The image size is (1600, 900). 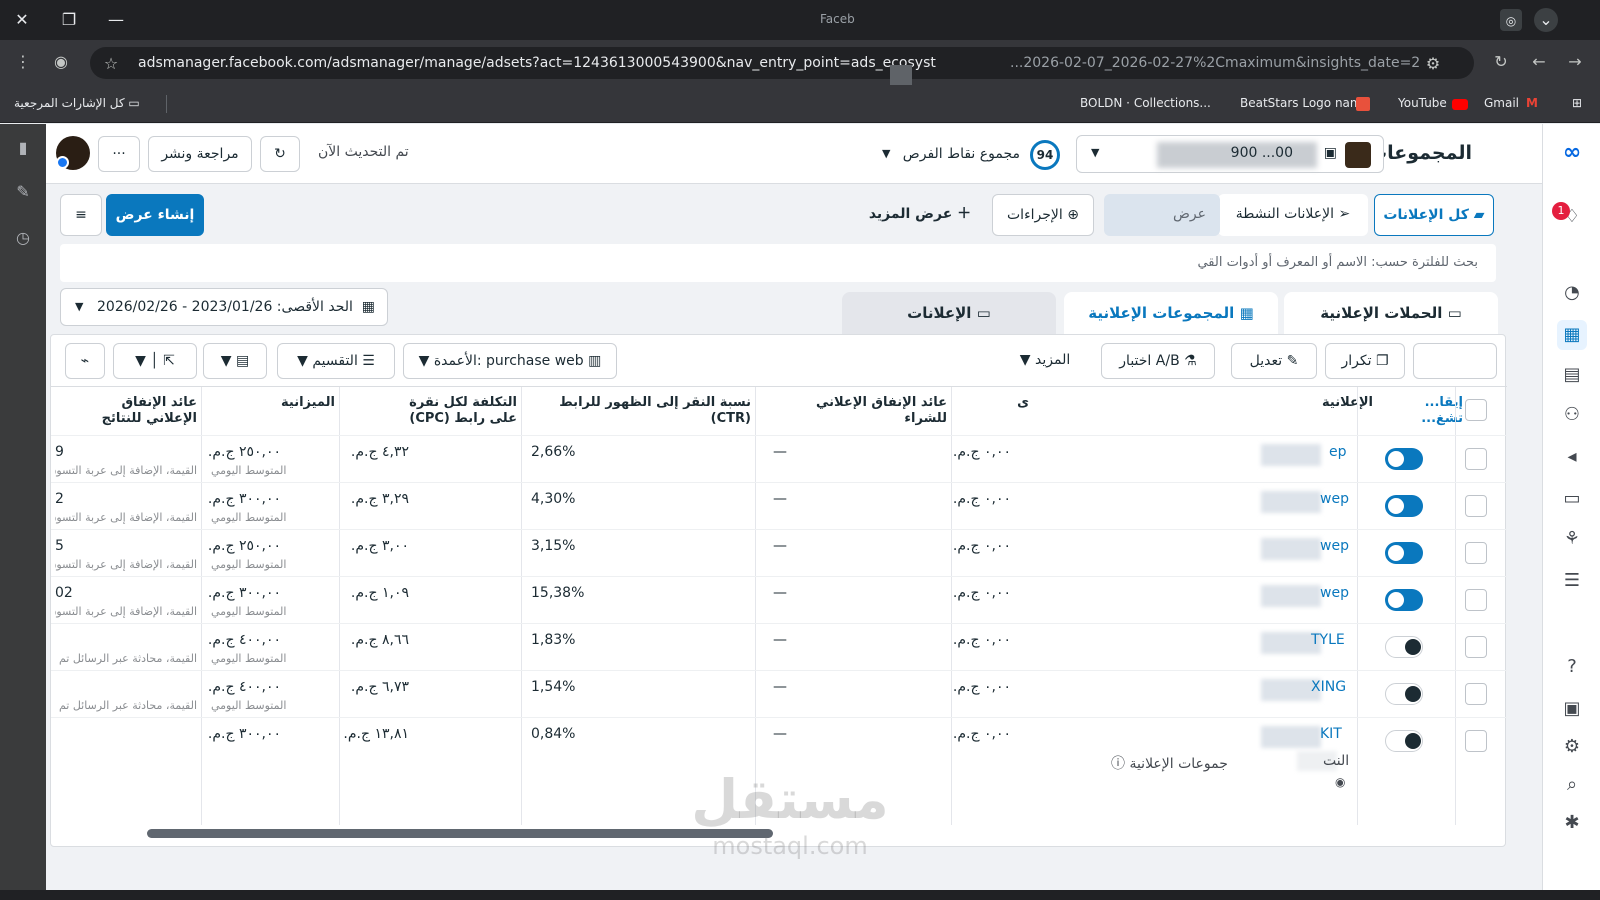 I want to click on bookmark-all: كل الإشارات المرجعية ▭, so click(x=77, y=103).